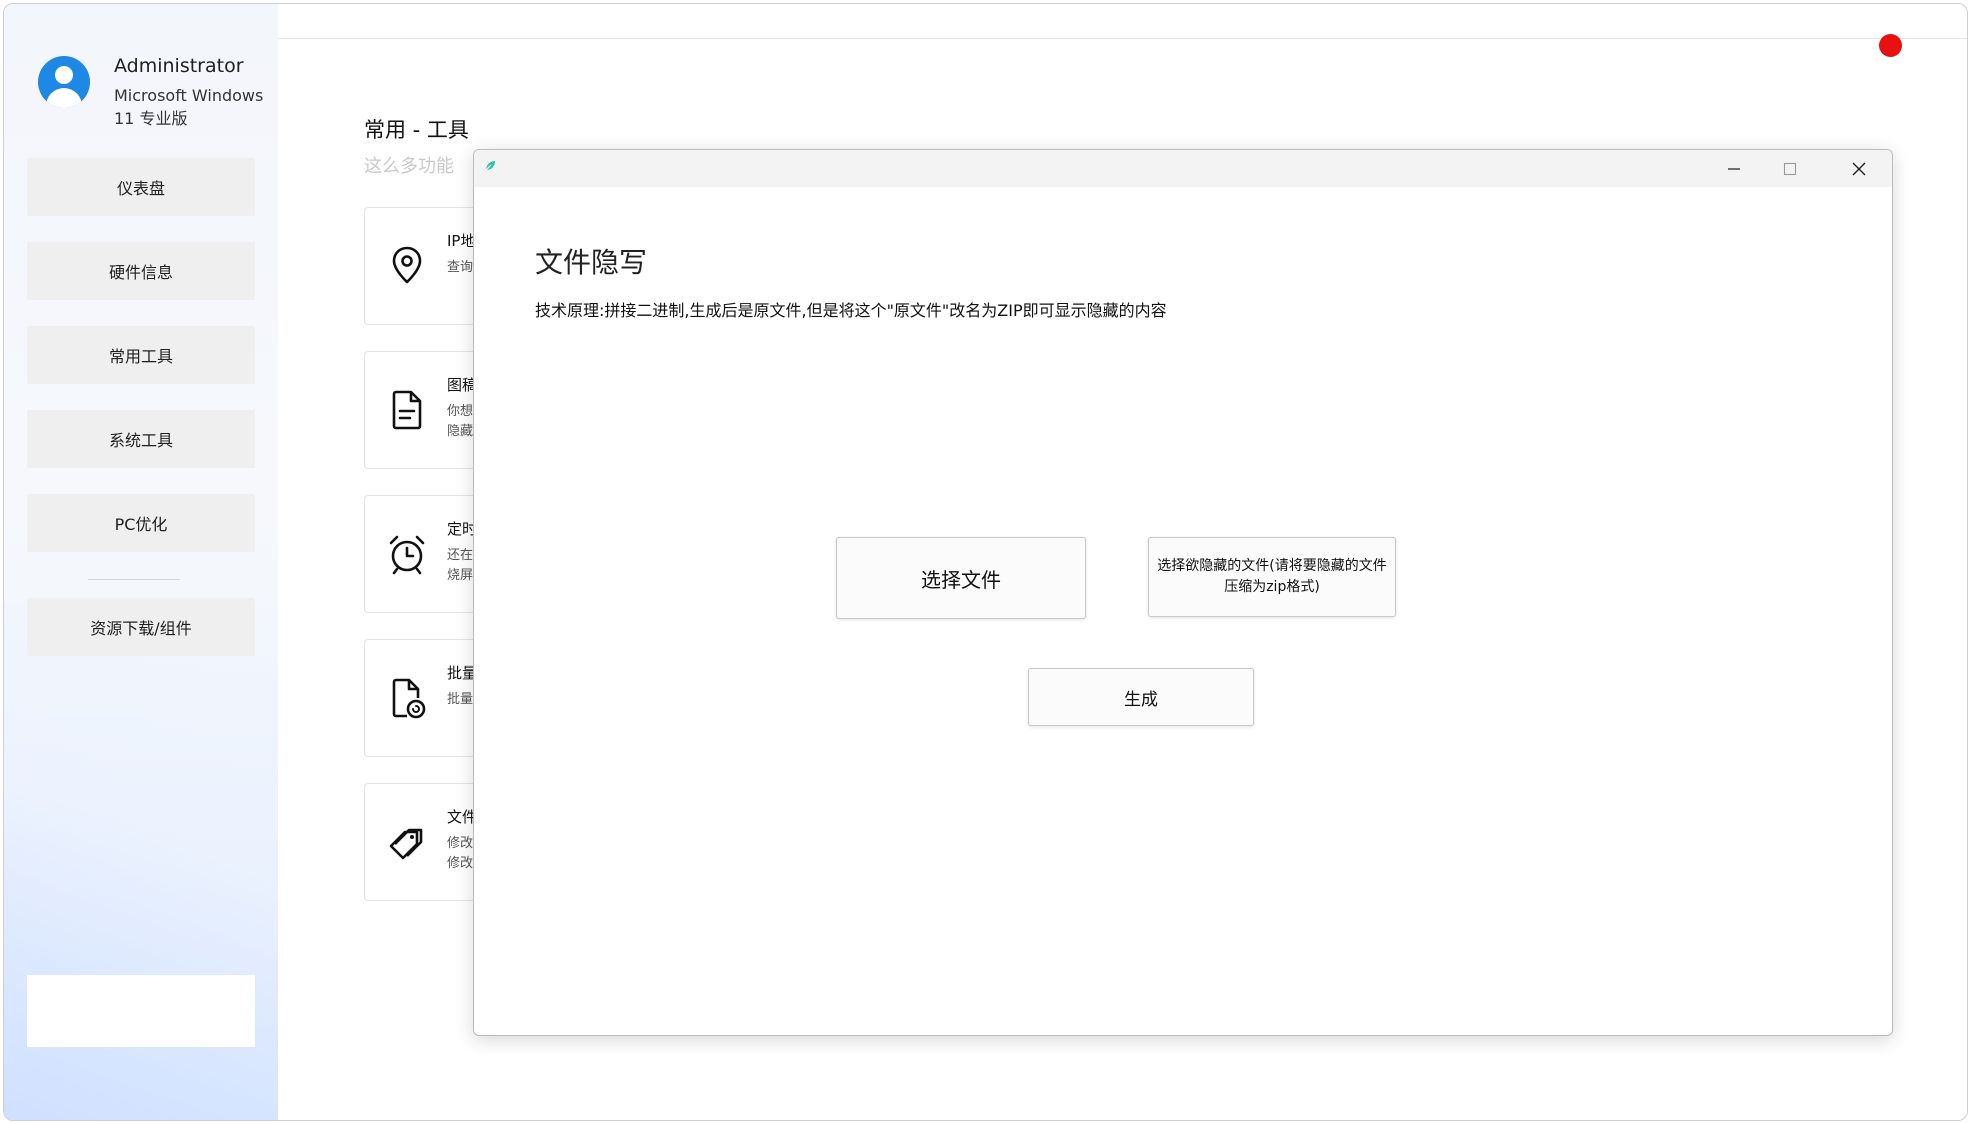 The width and height of the screenshot is (1969, 1123). I want to click on close-button, so click(1859, 168).